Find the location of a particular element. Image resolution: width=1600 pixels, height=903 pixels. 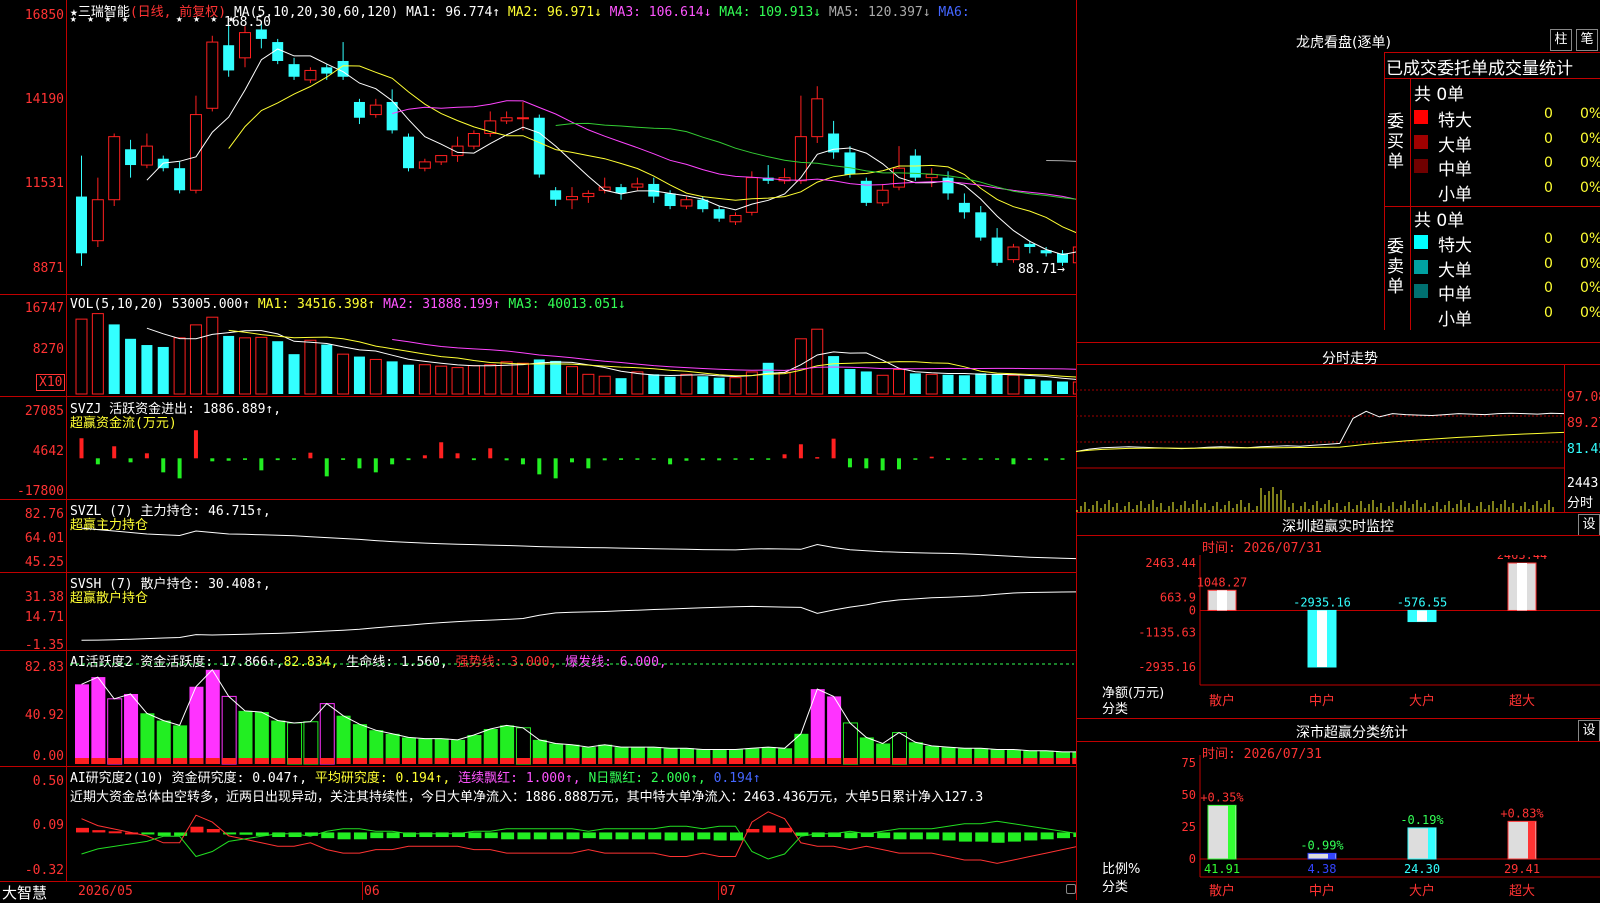

ma20-line is located at coordinates (734, 150).